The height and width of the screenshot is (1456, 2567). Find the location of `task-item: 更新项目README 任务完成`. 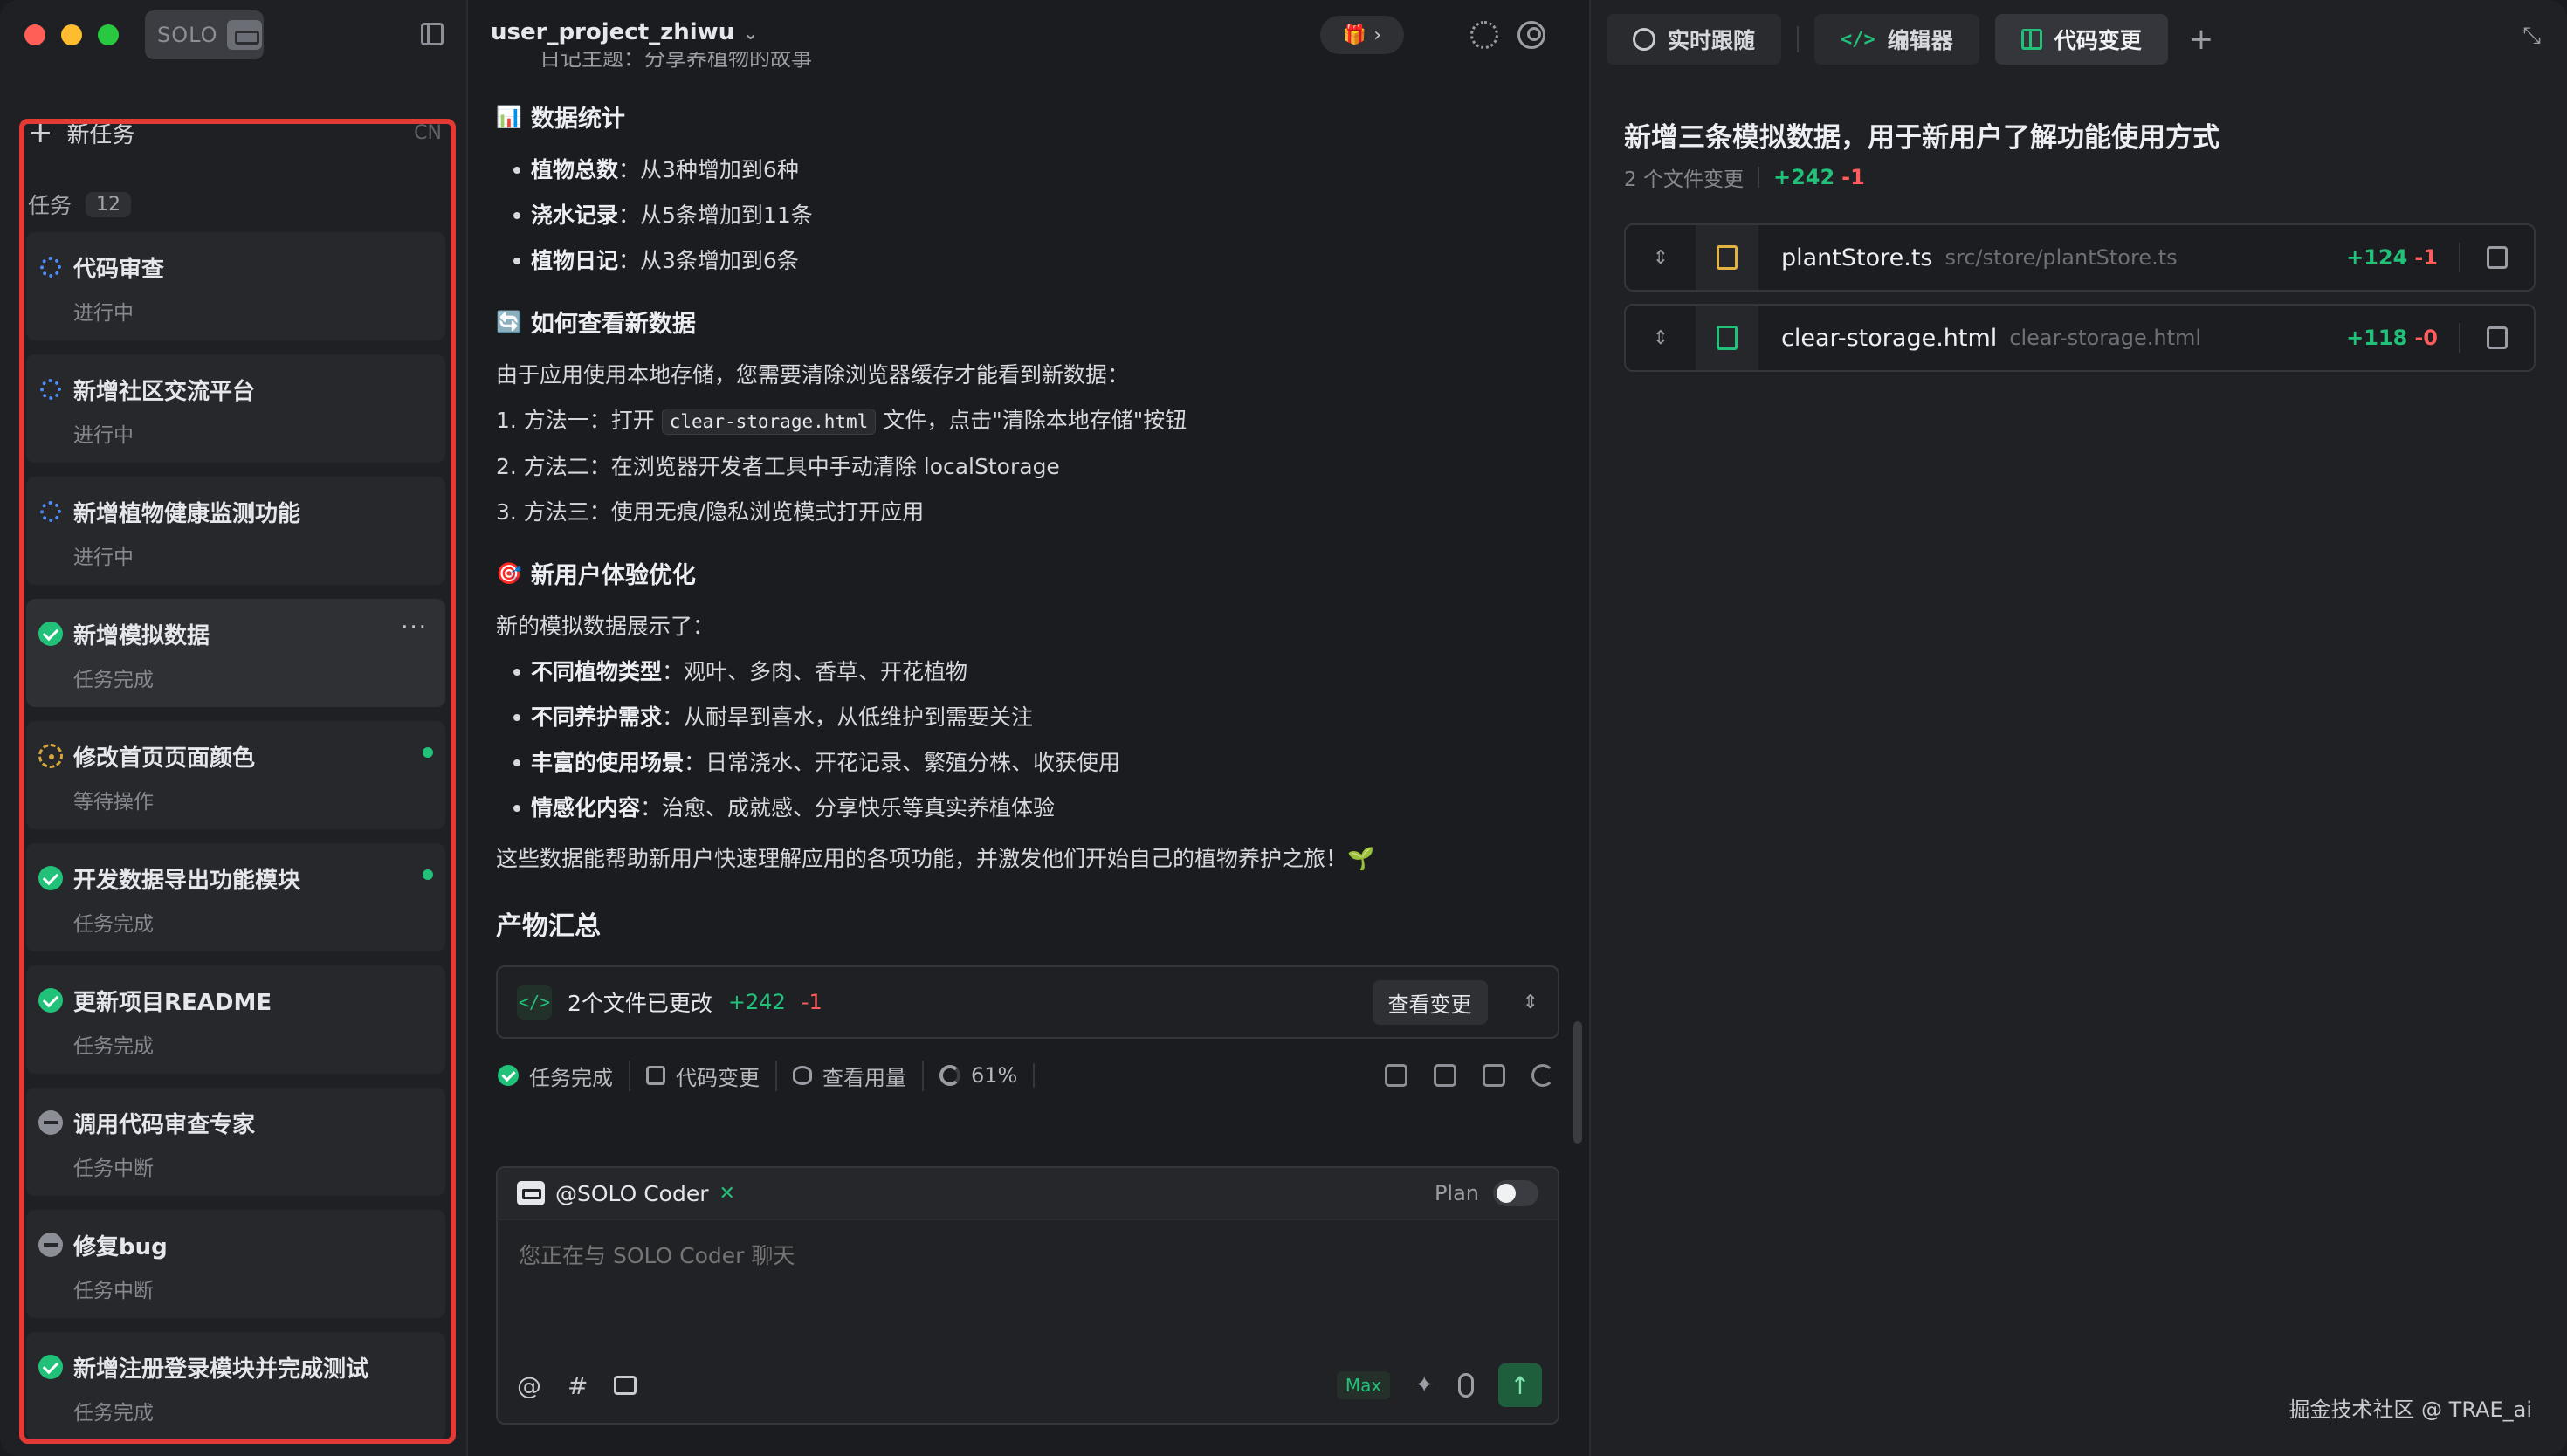

task-item: 更新项目README 任务完成 is located at coordinates (235, 1019).